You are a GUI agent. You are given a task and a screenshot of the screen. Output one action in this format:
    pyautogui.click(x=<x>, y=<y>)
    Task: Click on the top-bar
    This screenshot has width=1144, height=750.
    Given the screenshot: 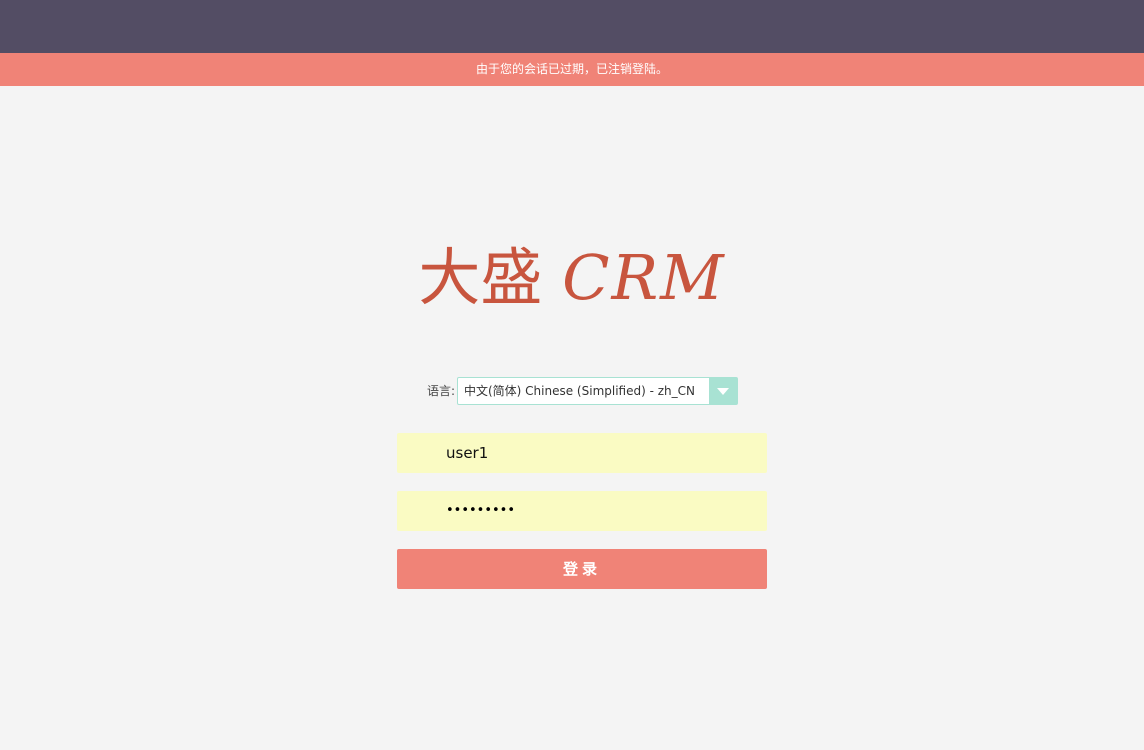 What is the action you would take?
    pyautogui.click(x=572, y=26)
    